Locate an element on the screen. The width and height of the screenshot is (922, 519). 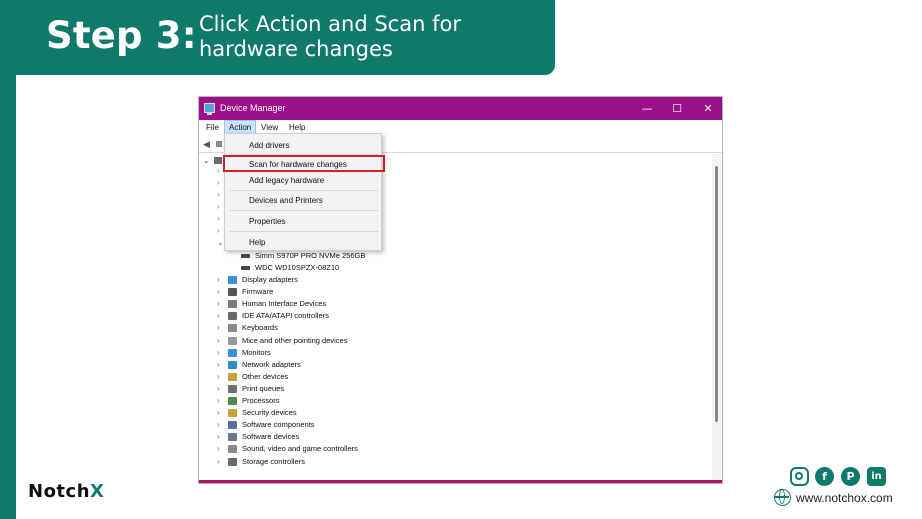
menu-item-add-legacy-hardware: Add legacy hardware is located at coordinates (286, 180).